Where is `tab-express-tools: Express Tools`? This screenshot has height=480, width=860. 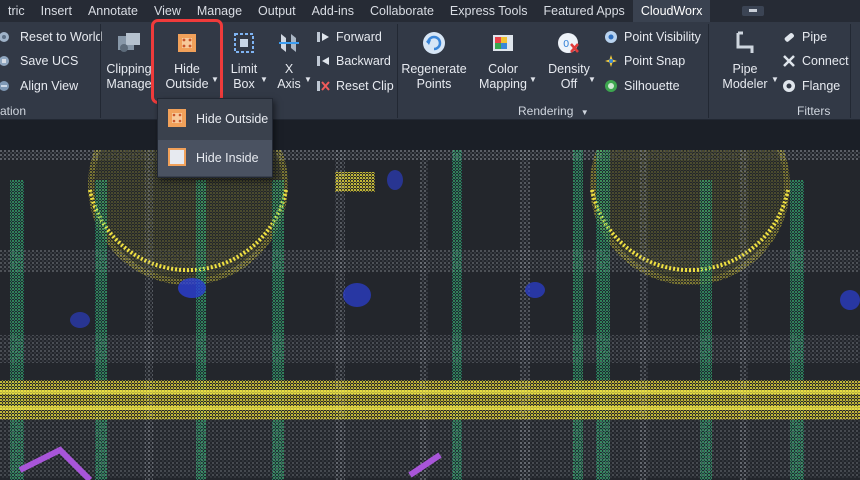 tab-express-tools: Express Tools is located at coordinates (489, 11).